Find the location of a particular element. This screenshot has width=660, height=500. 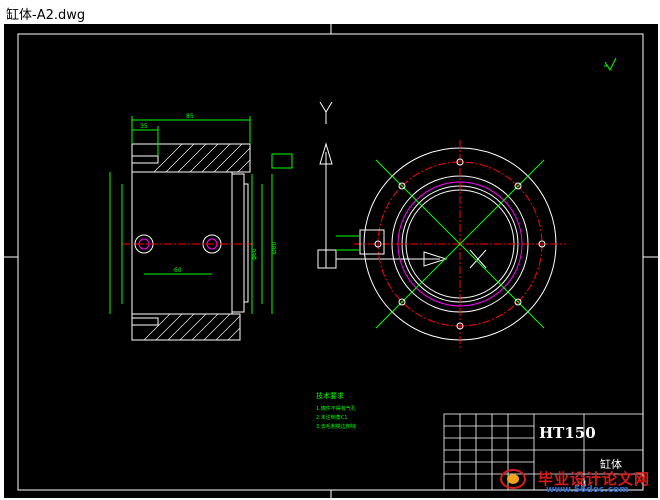

notes-title: 技术要求 is located at coordinates (330, 395).